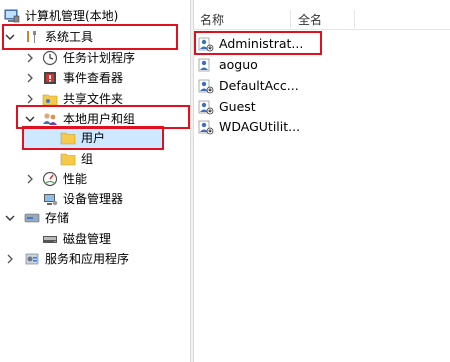 Image resolution: width=450 pixels, height=362 pixels. What do you see at coordinates (32, 218) in the screenshot?
I see `storage-icon` at bounding box center [32, 218].